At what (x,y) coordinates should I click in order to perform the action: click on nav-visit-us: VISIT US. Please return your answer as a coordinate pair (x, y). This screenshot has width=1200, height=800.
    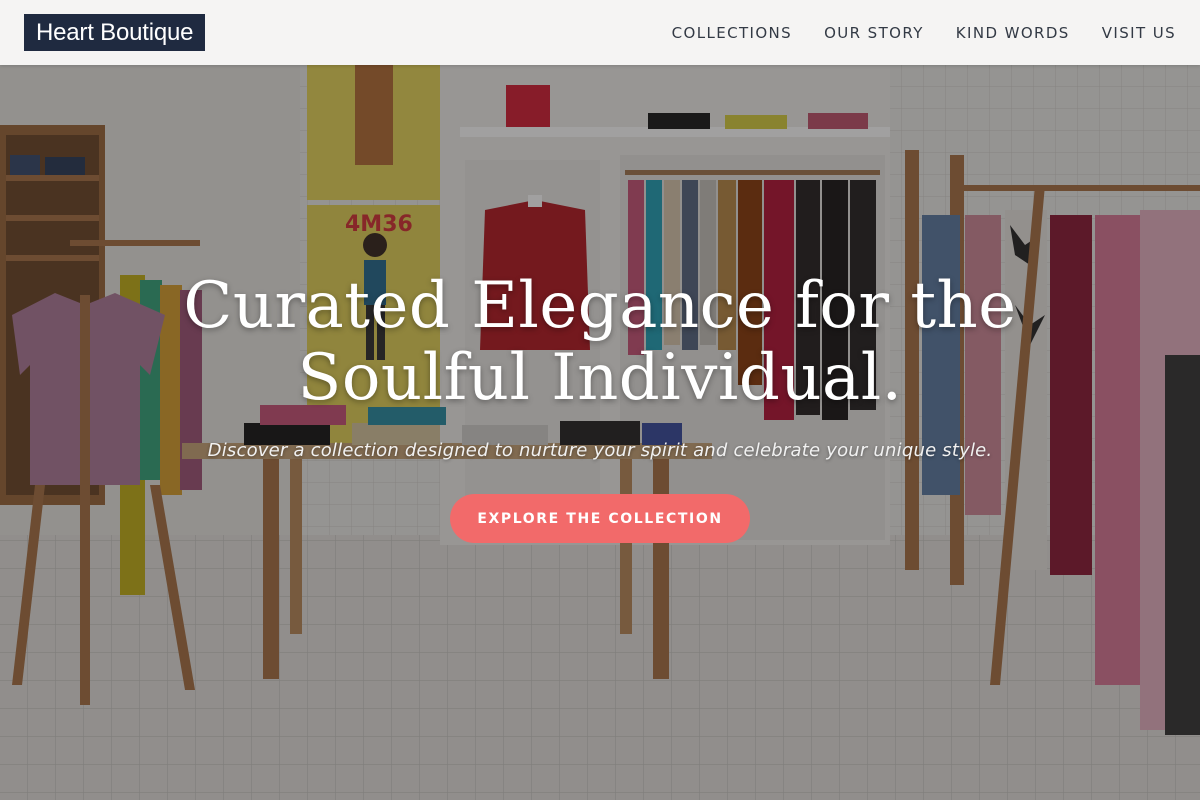
    Looking at the image, I should click on (1139, 33).